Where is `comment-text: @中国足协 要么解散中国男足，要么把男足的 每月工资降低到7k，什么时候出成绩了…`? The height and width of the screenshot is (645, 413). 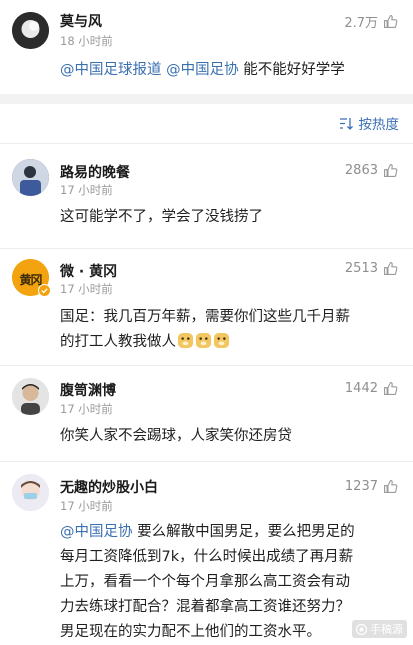
comment-text: @中国足协 要么解散中国男足，要么把男足的 每月工资降低到7k，什么时候出成绩了… is located at coordinates (207, 582).